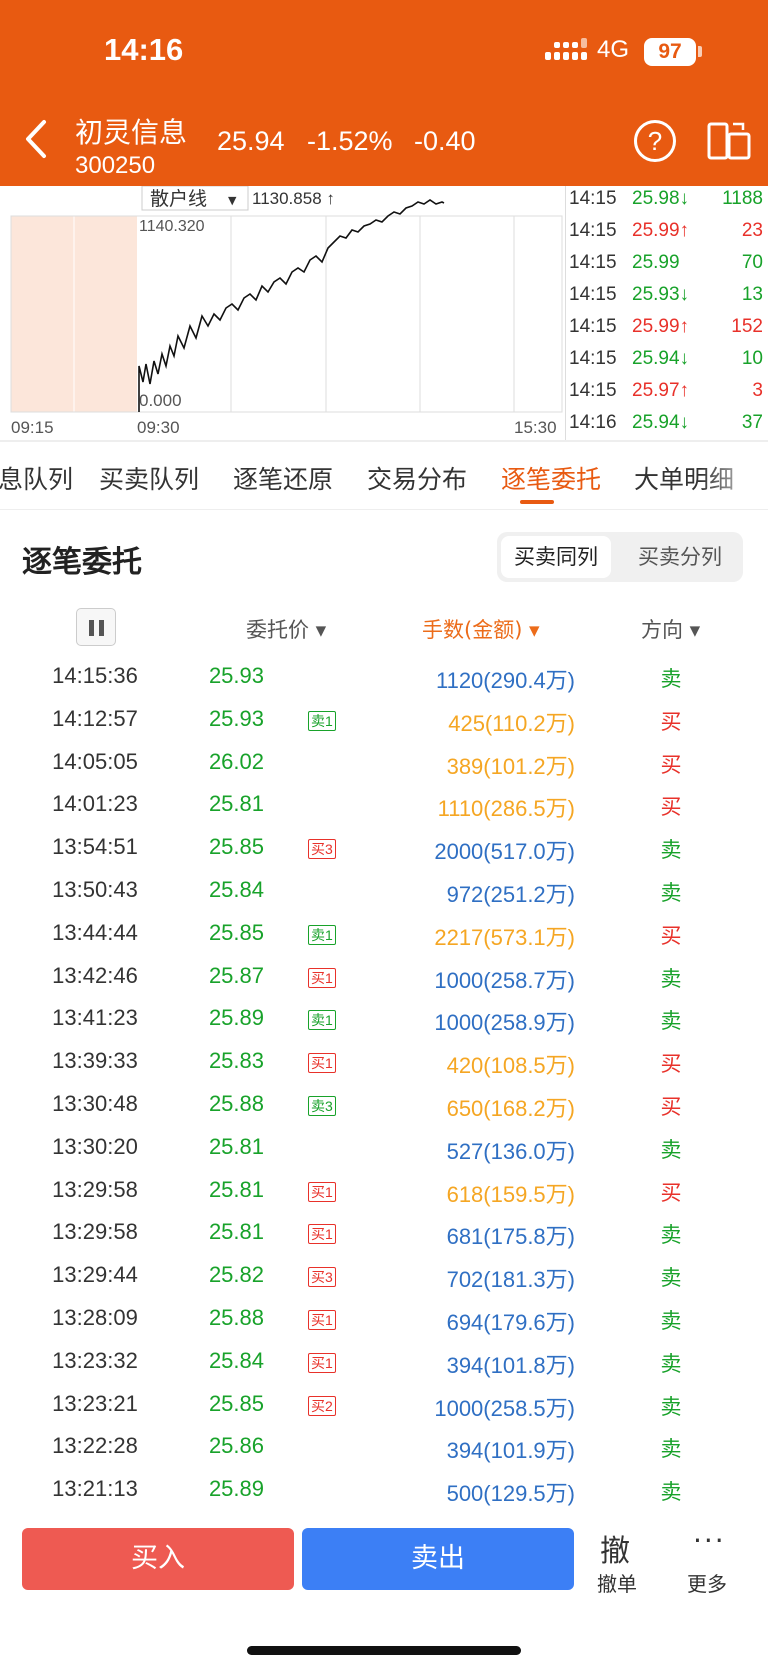 Image resolution: width=768 pixels, height=1665 pixels. I want to click on order-row: 13:54:51 25.85 买3 2000(517.0万) 卖, so click(384, 855).